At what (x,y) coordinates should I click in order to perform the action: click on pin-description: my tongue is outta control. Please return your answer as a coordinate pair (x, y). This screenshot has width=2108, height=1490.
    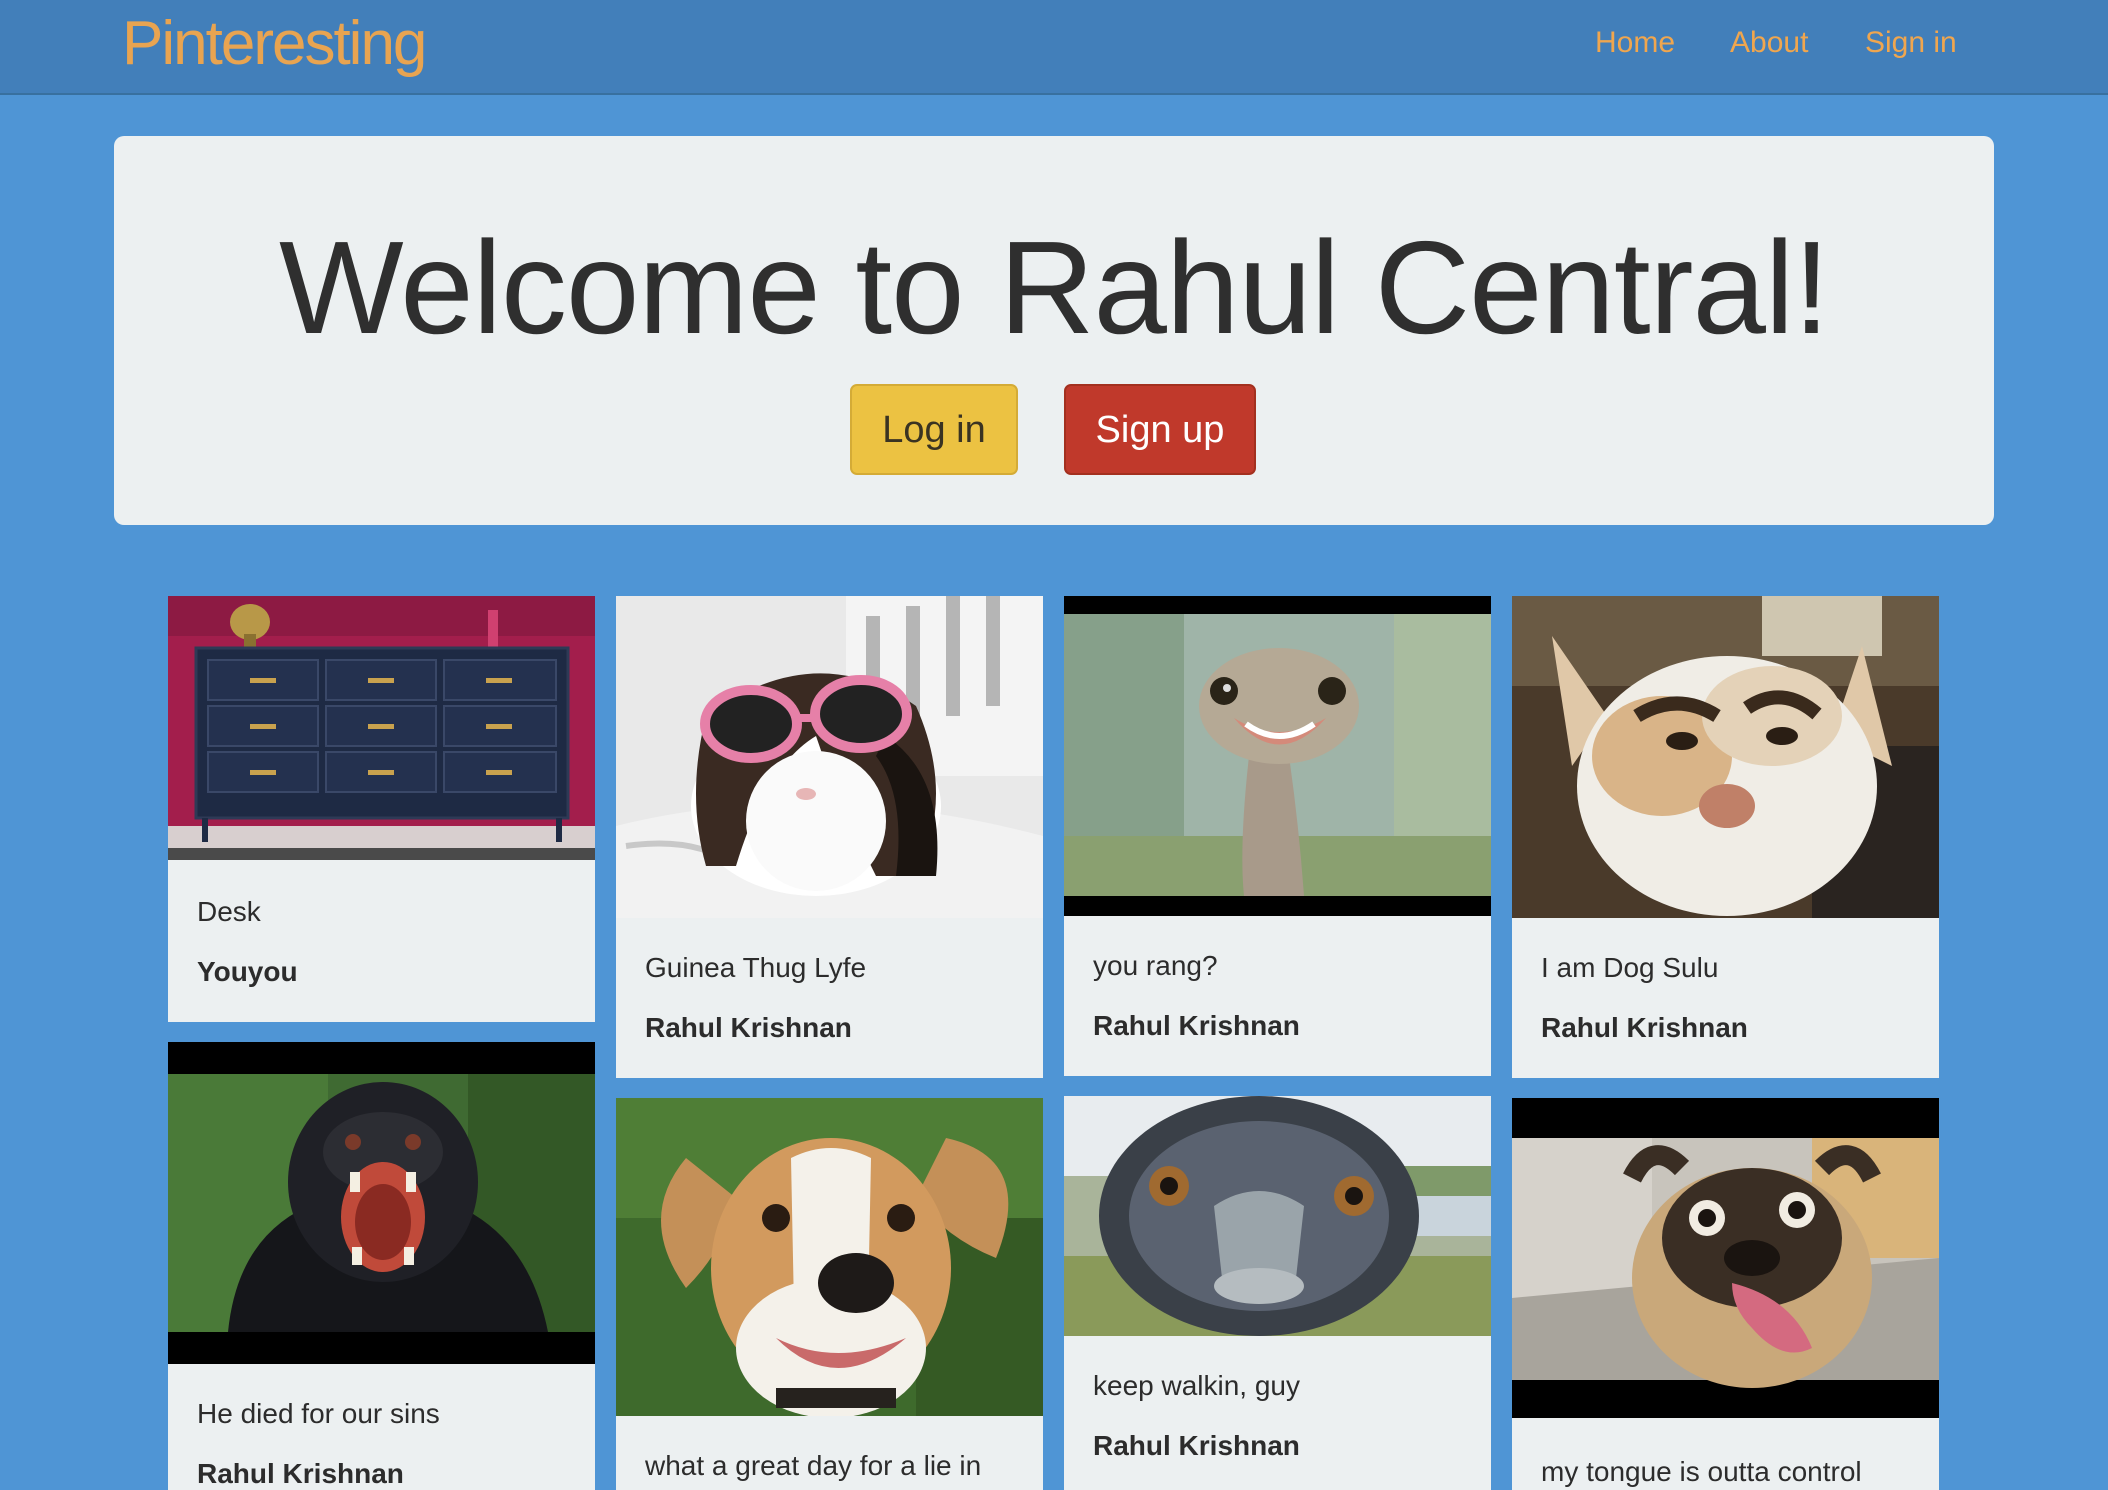
    Looking at the image, I should click on (1701, 1471).